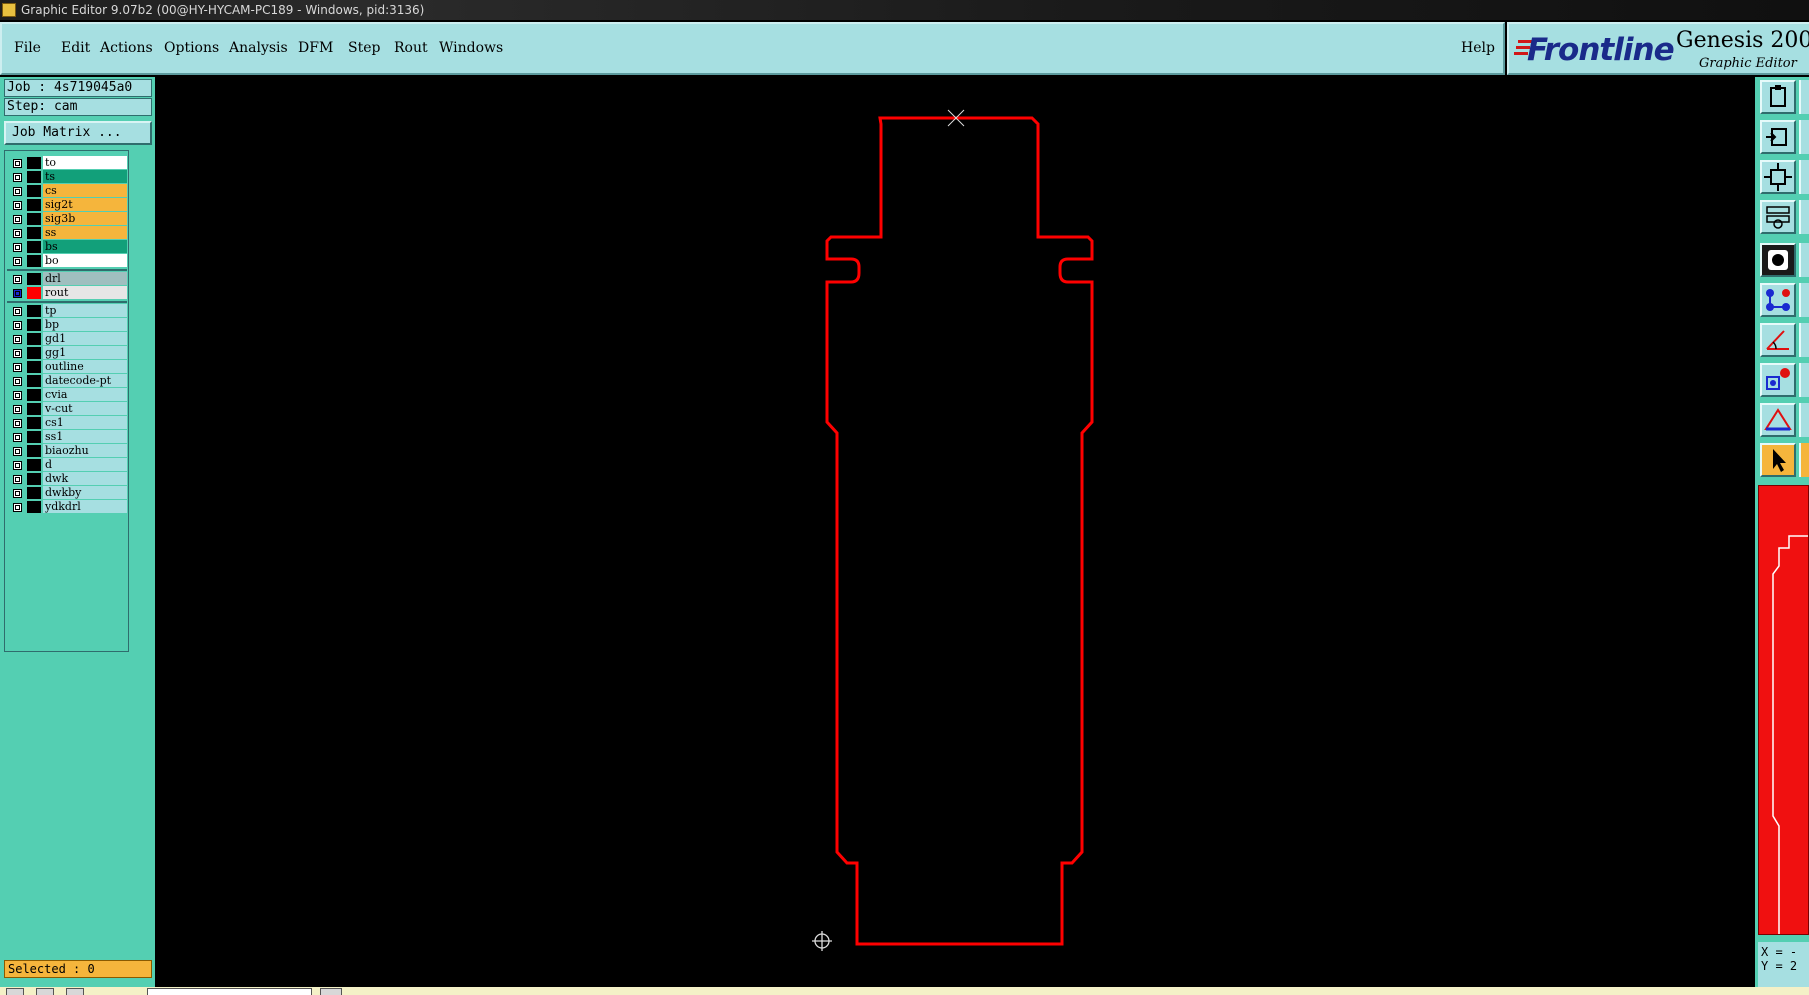 The image size is (1809, 995). What do you see at coordinates (85, 478) in the screenshot?
I see `layer-name: dwk` at bounding box center [85, 478].